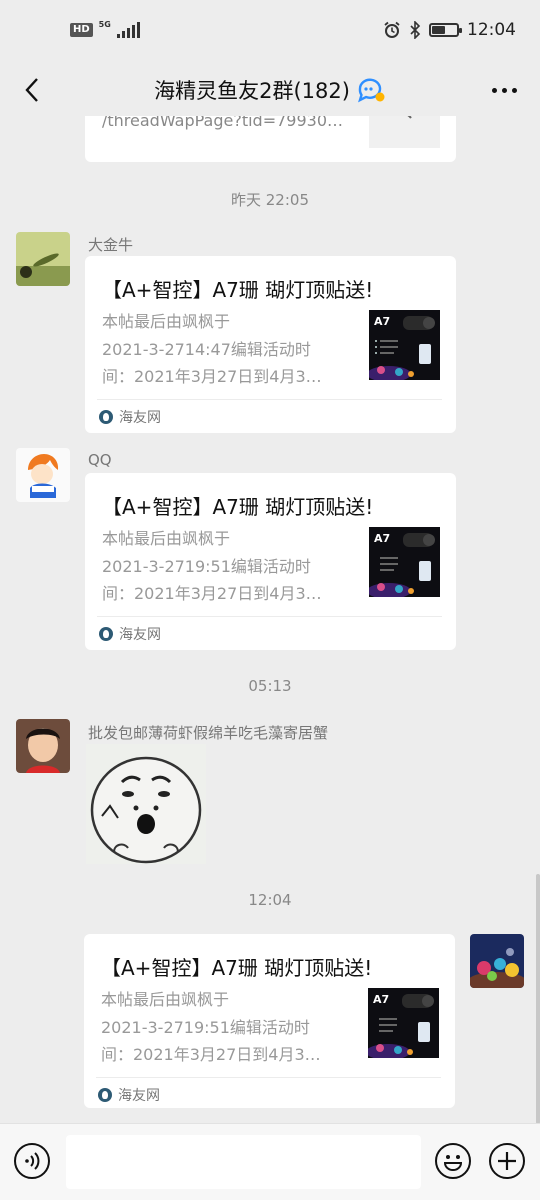 The image size is (540, 1200). I want to click on chat-title: 海精灵鱼友2群(182), so click(252, 91).